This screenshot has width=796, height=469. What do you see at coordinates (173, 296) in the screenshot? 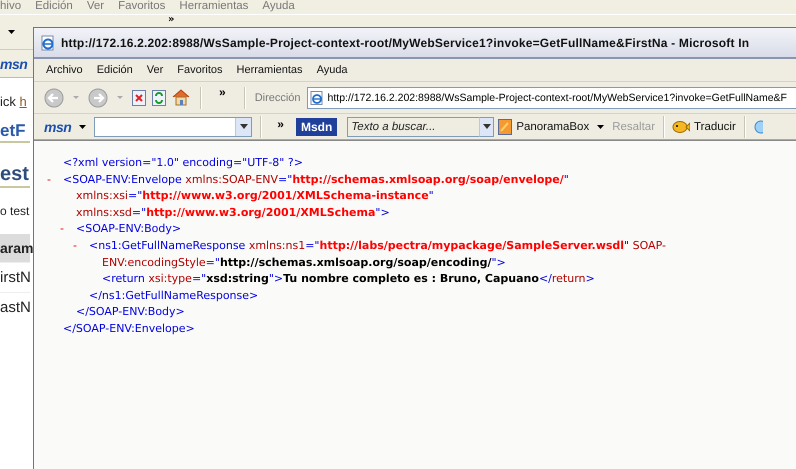
I see `xml-line: </ns1:GetFullNameResponse>` at bounding box center [173, 296].